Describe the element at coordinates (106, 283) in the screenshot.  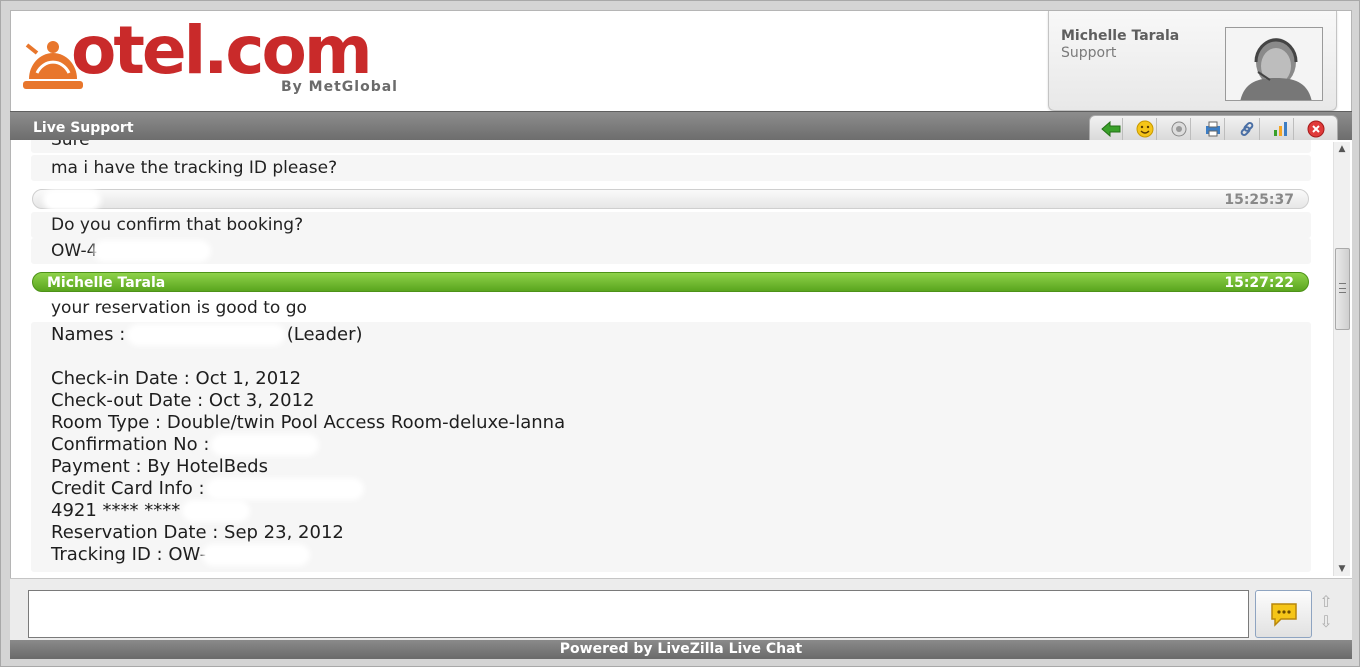
I see `agent-message-name: Michelle Tarala` at that location.